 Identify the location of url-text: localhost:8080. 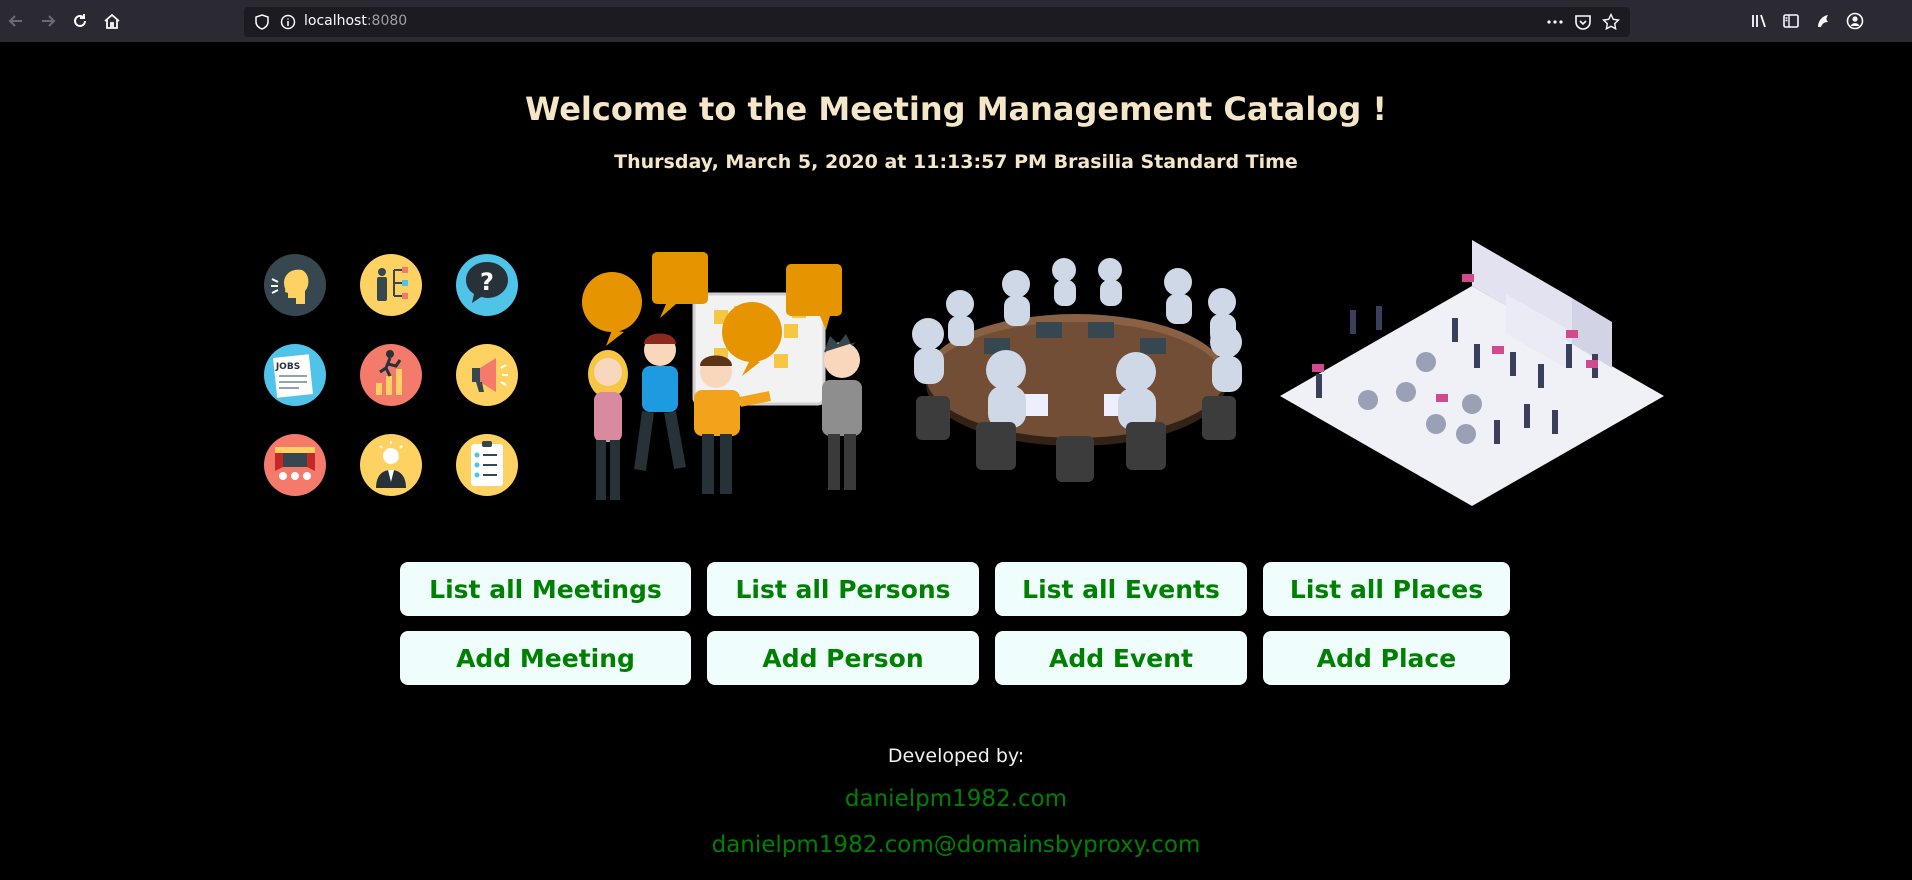
(355, 21).